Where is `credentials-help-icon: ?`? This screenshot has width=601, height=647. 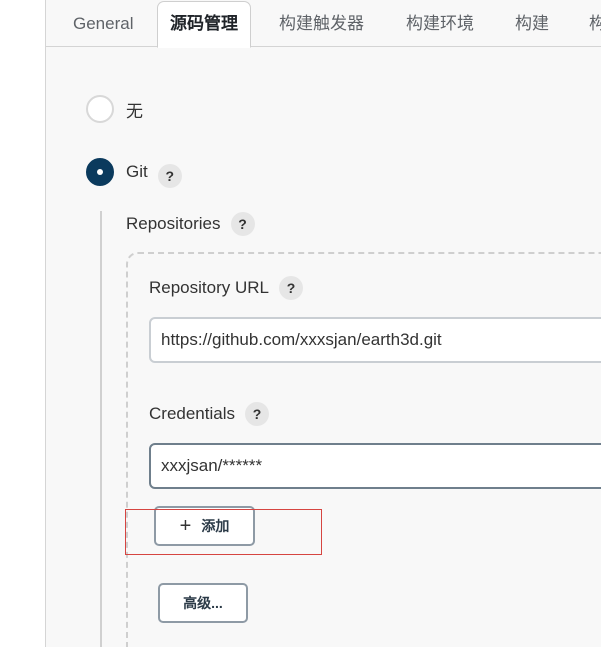
credentials-help-icon: ? is located at coordinates (257, 414).